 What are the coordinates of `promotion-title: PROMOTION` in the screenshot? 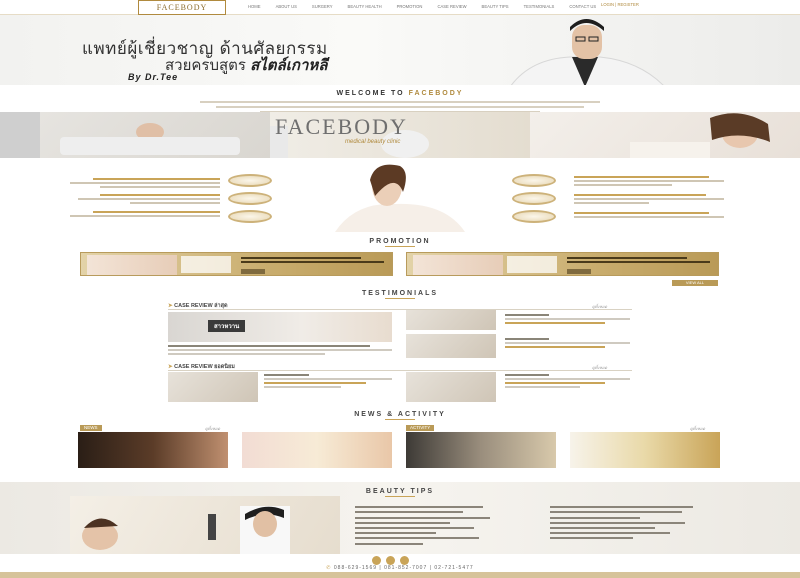 It's located at (400, 242).